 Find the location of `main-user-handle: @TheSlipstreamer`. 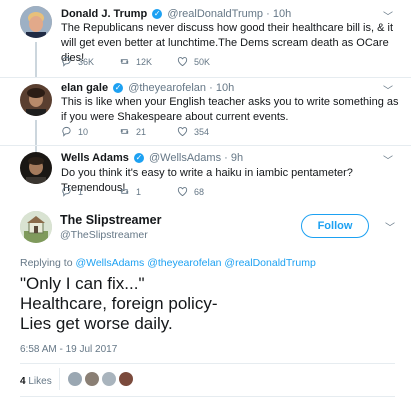

main-user-handle: @TheSlipstreamer is located at coordinates (104, 235).